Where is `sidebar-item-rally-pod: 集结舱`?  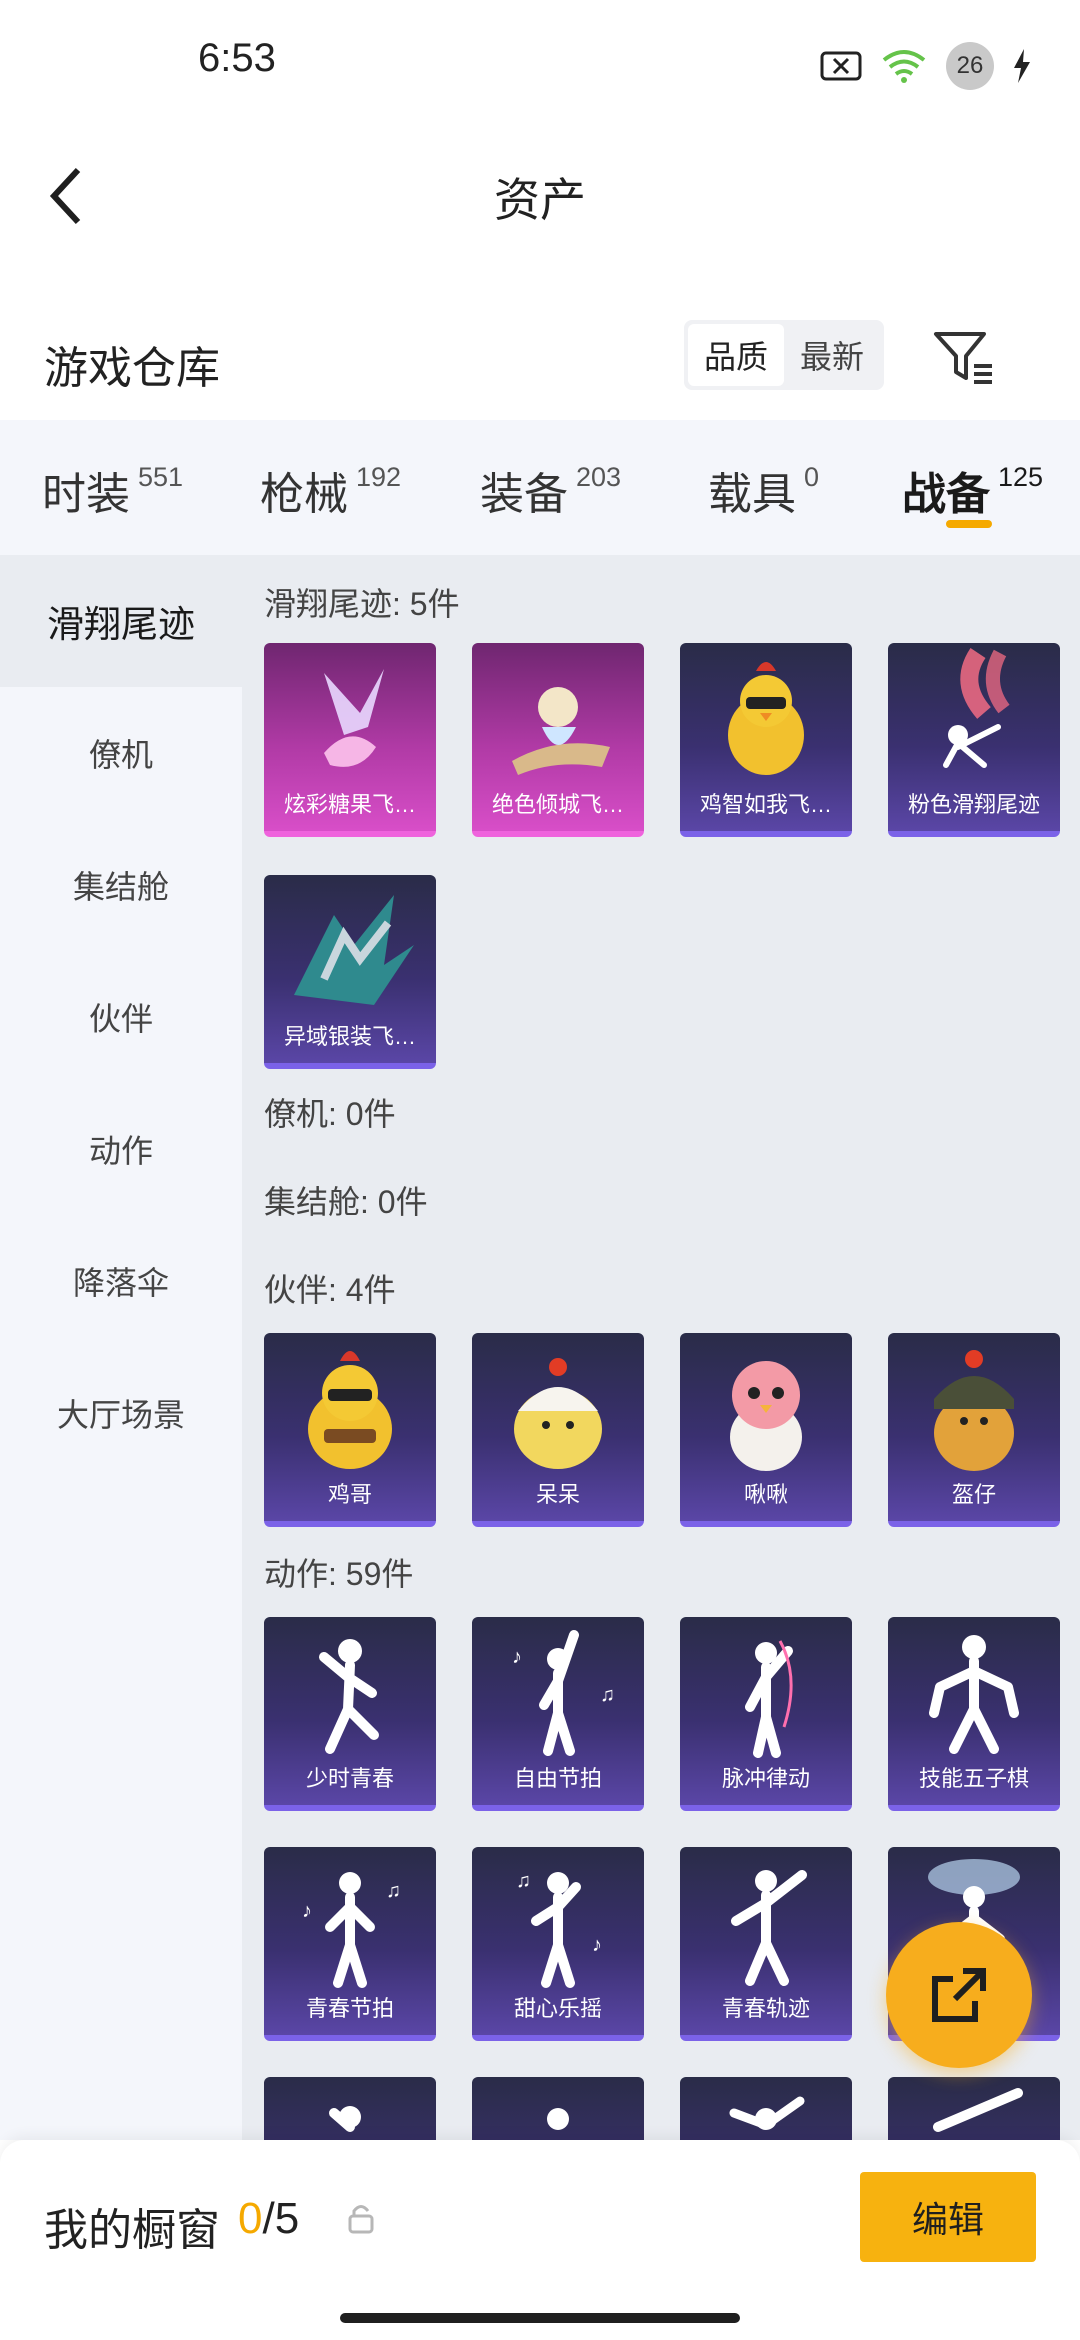 sidebar-item-rally-pod: 集结舱 is located at coordinates (121, 885).